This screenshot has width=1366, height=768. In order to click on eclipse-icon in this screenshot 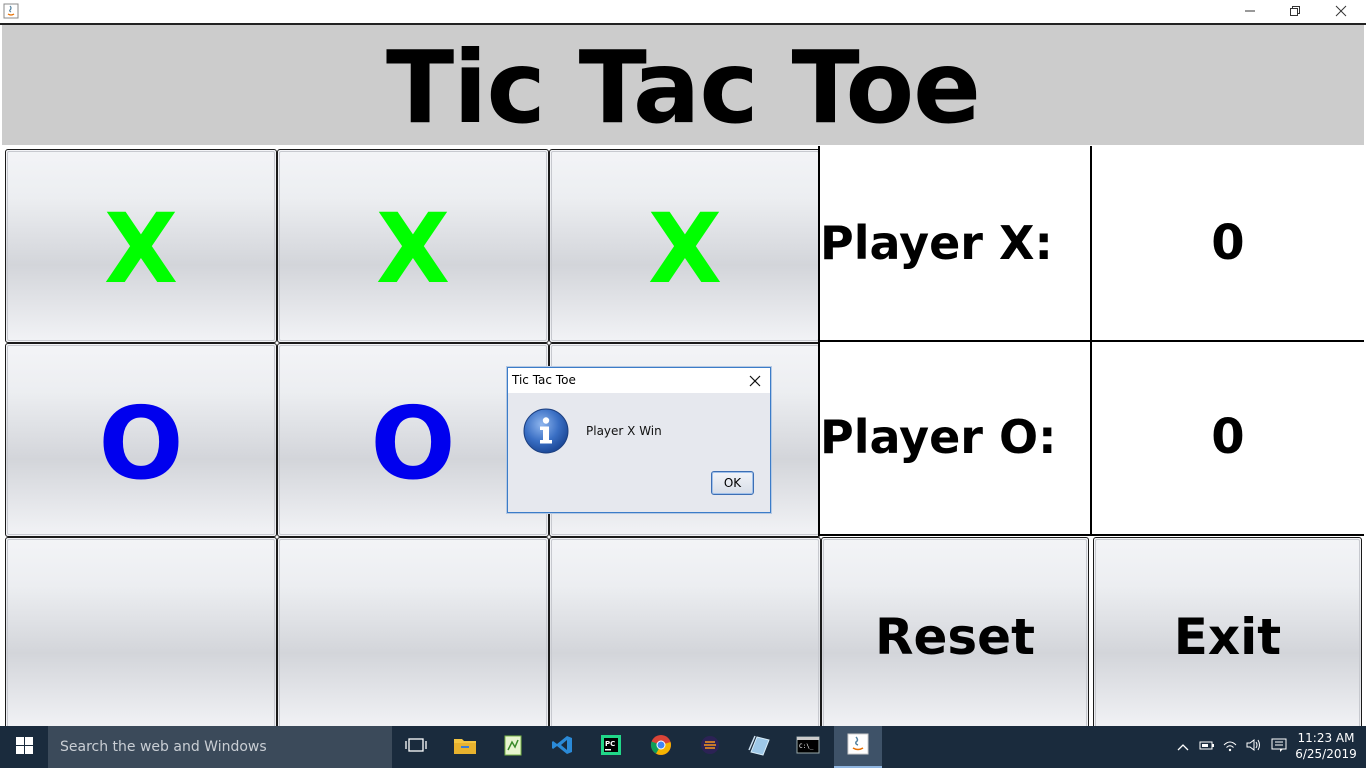, I will do `click(710, 747)`.